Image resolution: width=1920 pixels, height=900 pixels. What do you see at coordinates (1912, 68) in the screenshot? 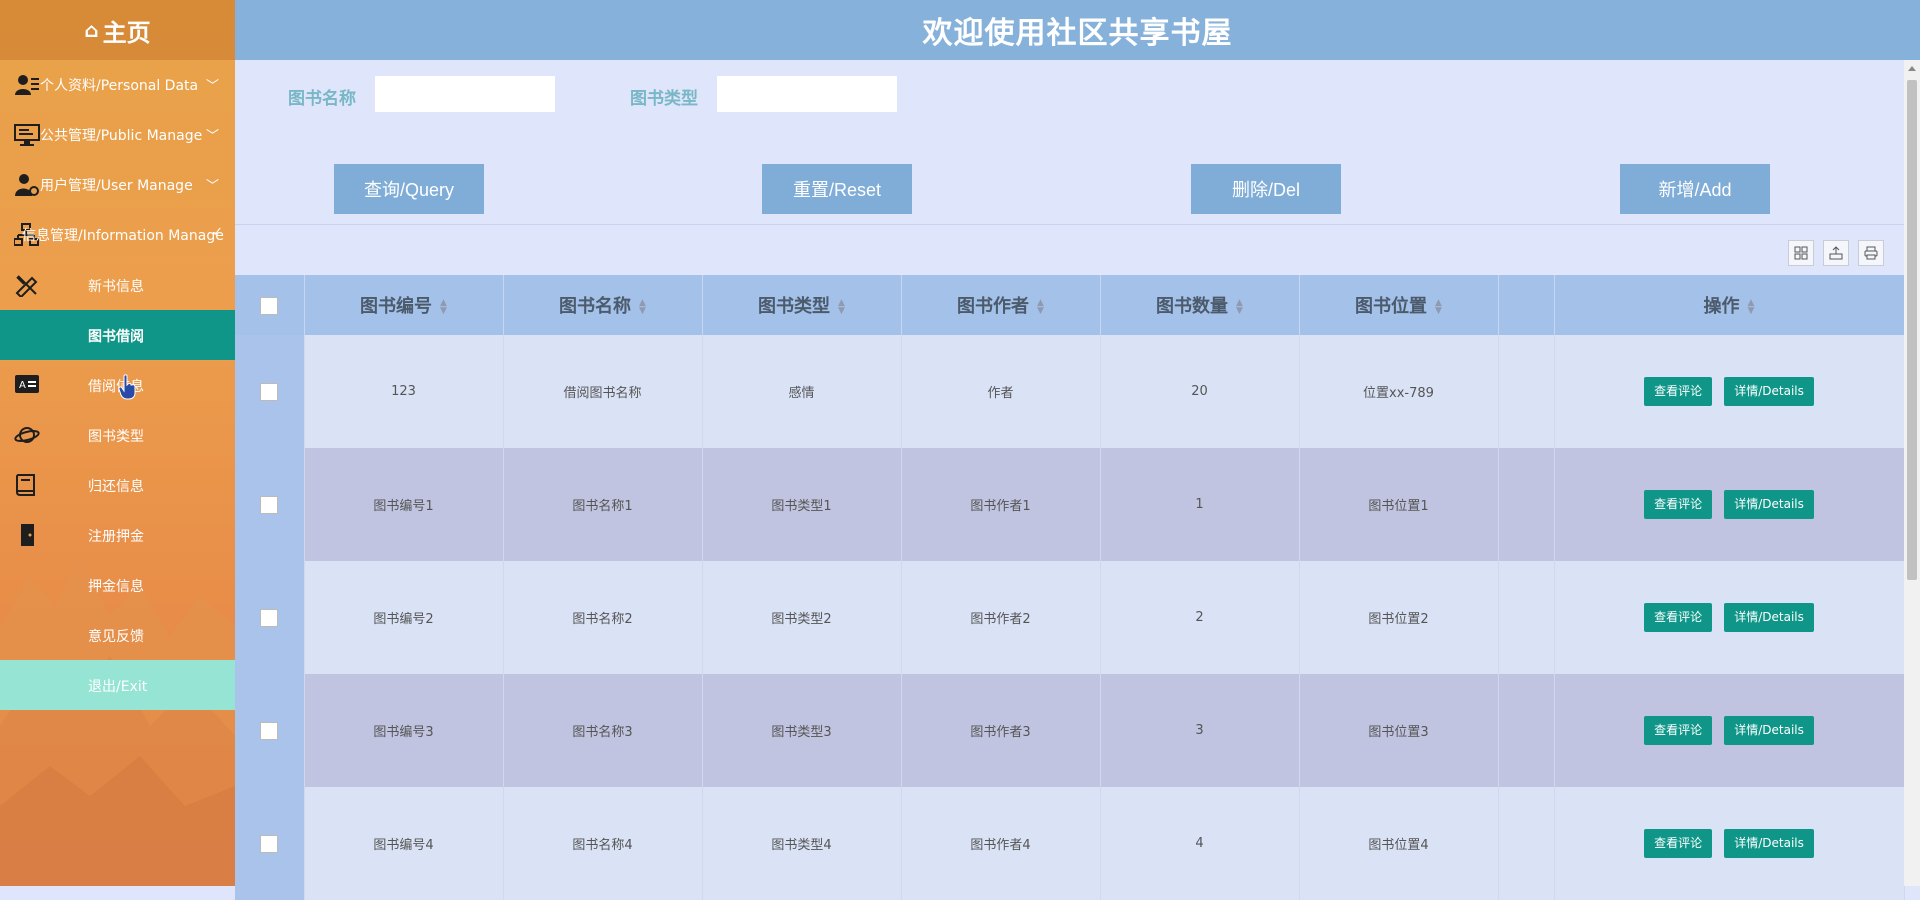
I see `scroll-up-icon` at bounding box center [1912, 68].